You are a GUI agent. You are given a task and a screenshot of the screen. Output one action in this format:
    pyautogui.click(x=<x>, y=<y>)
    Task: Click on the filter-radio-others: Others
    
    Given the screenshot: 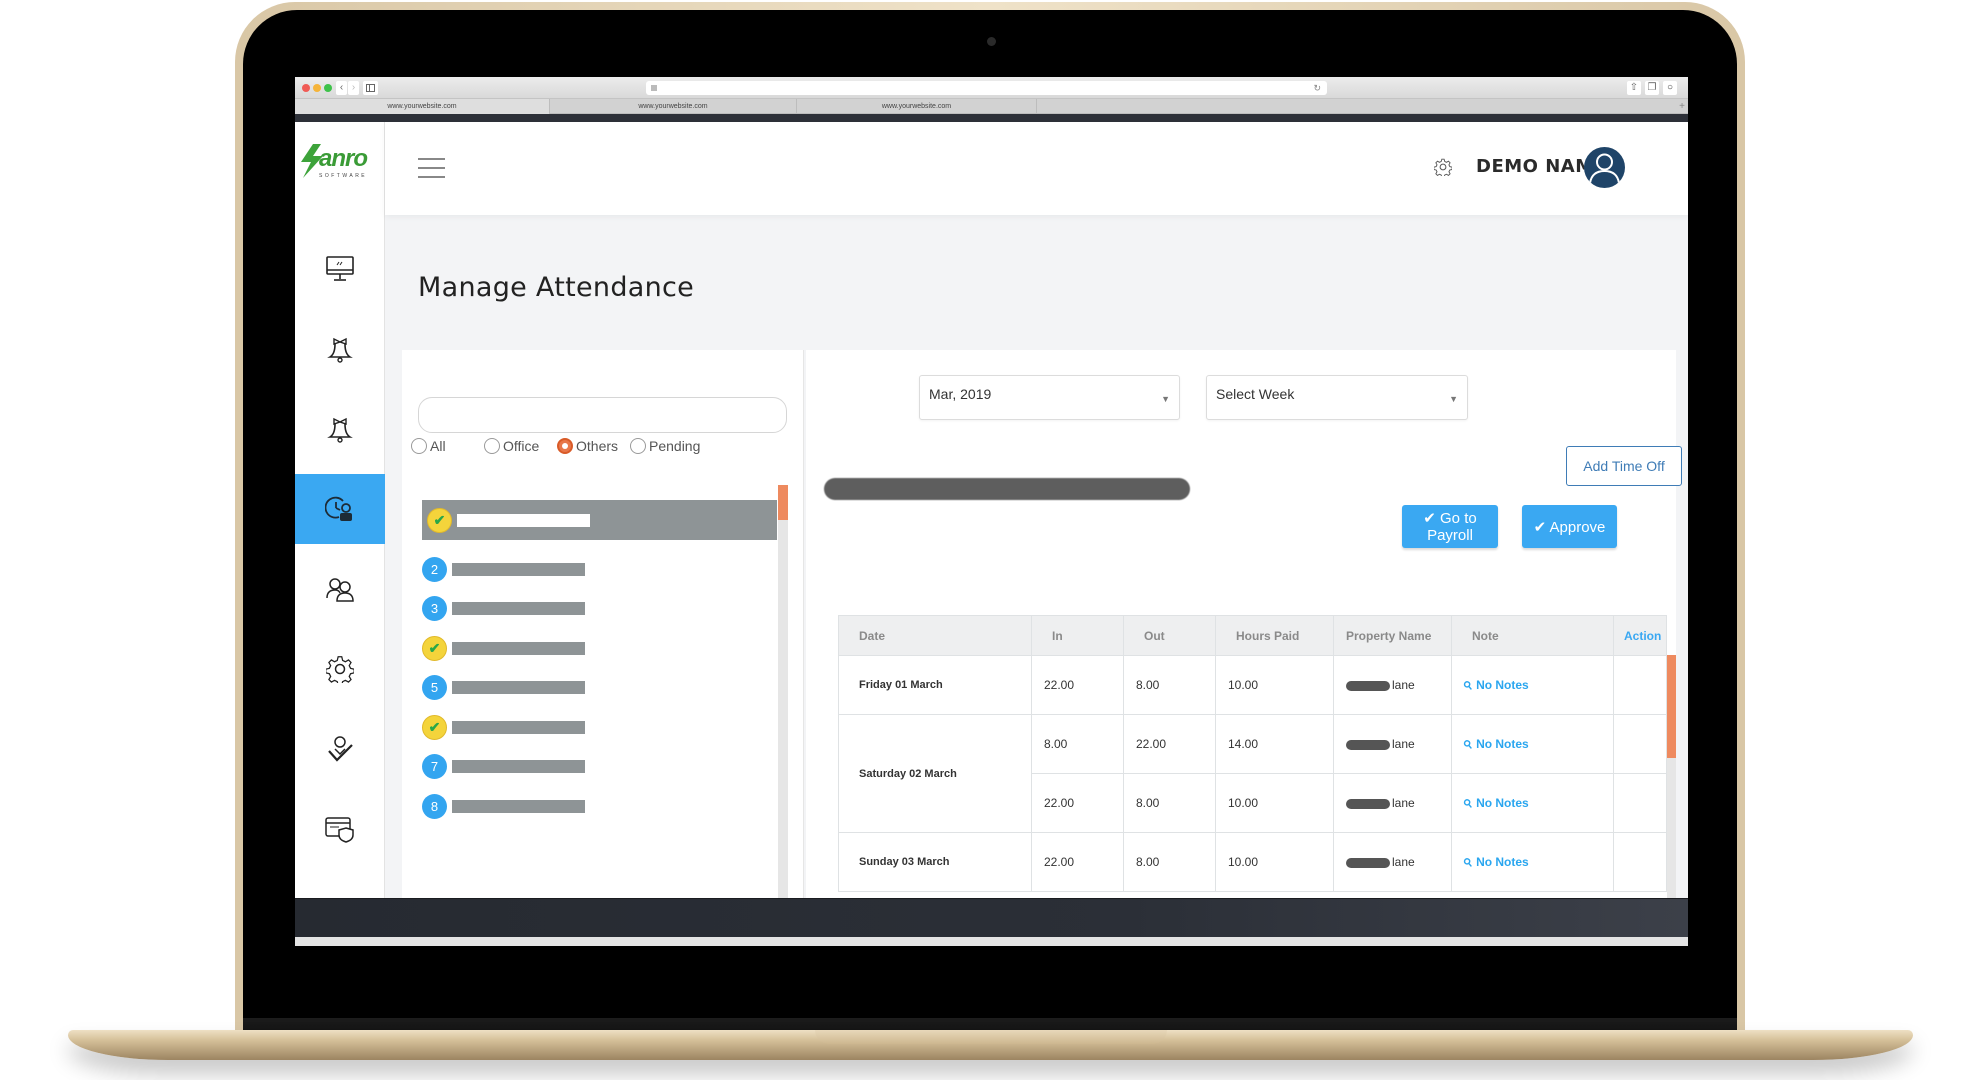 What is the action you would take?
    pyautogui.click(x=587, y=446)
    